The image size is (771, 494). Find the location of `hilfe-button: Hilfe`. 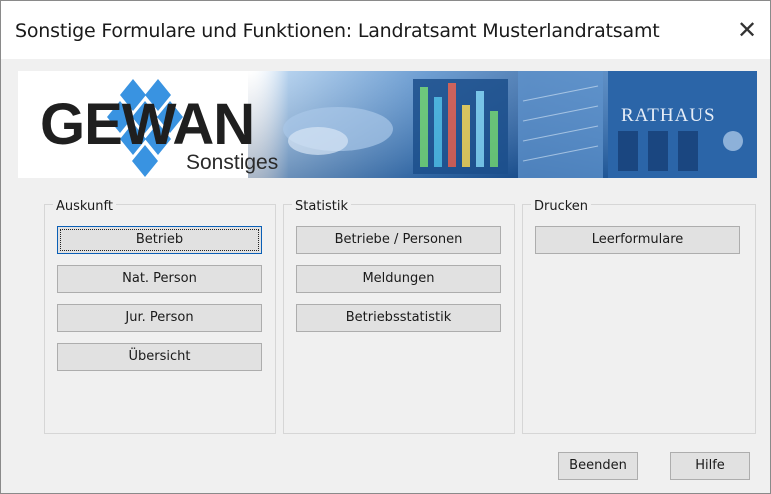

hilfe-button: Hilfe is located at coordinates (710, 466).